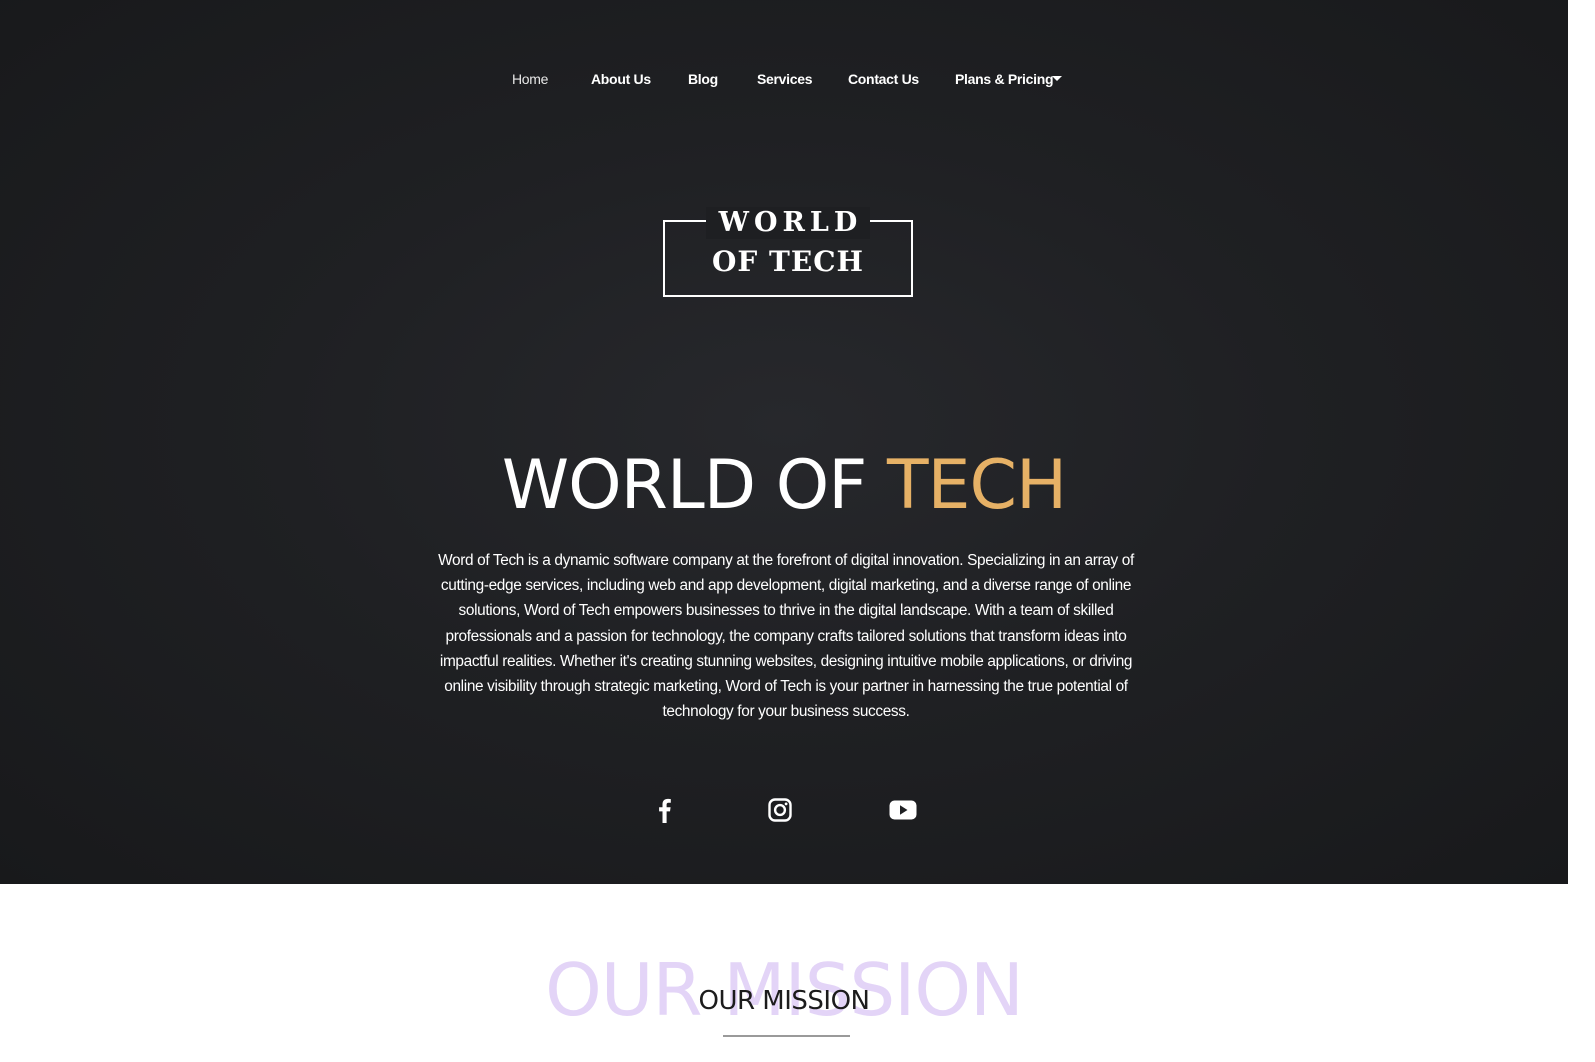 This screenshot has height=1062, width=1595. What do you see at coordinates (703, 79) in the screenshot?
I see `nav-blog: Blog` at bounding box center [703, 79].